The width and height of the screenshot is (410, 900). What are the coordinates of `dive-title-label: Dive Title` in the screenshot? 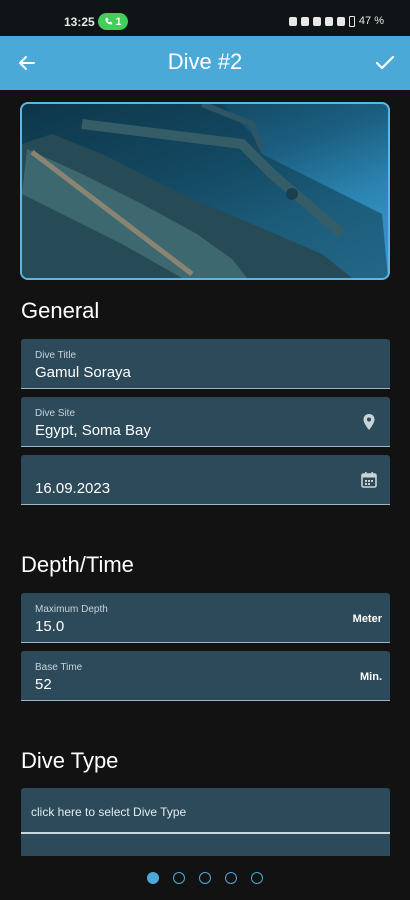 It's located at (56, 355).